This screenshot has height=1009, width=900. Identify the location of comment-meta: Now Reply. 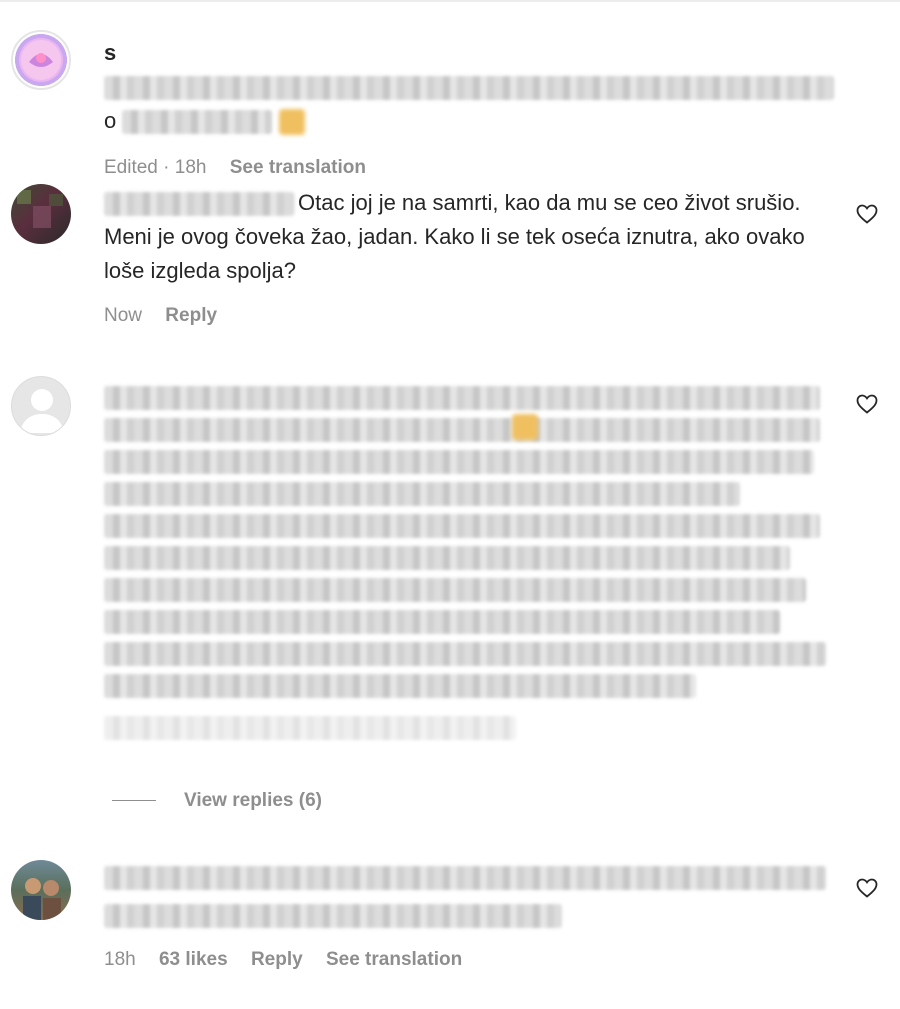
(469, 316).